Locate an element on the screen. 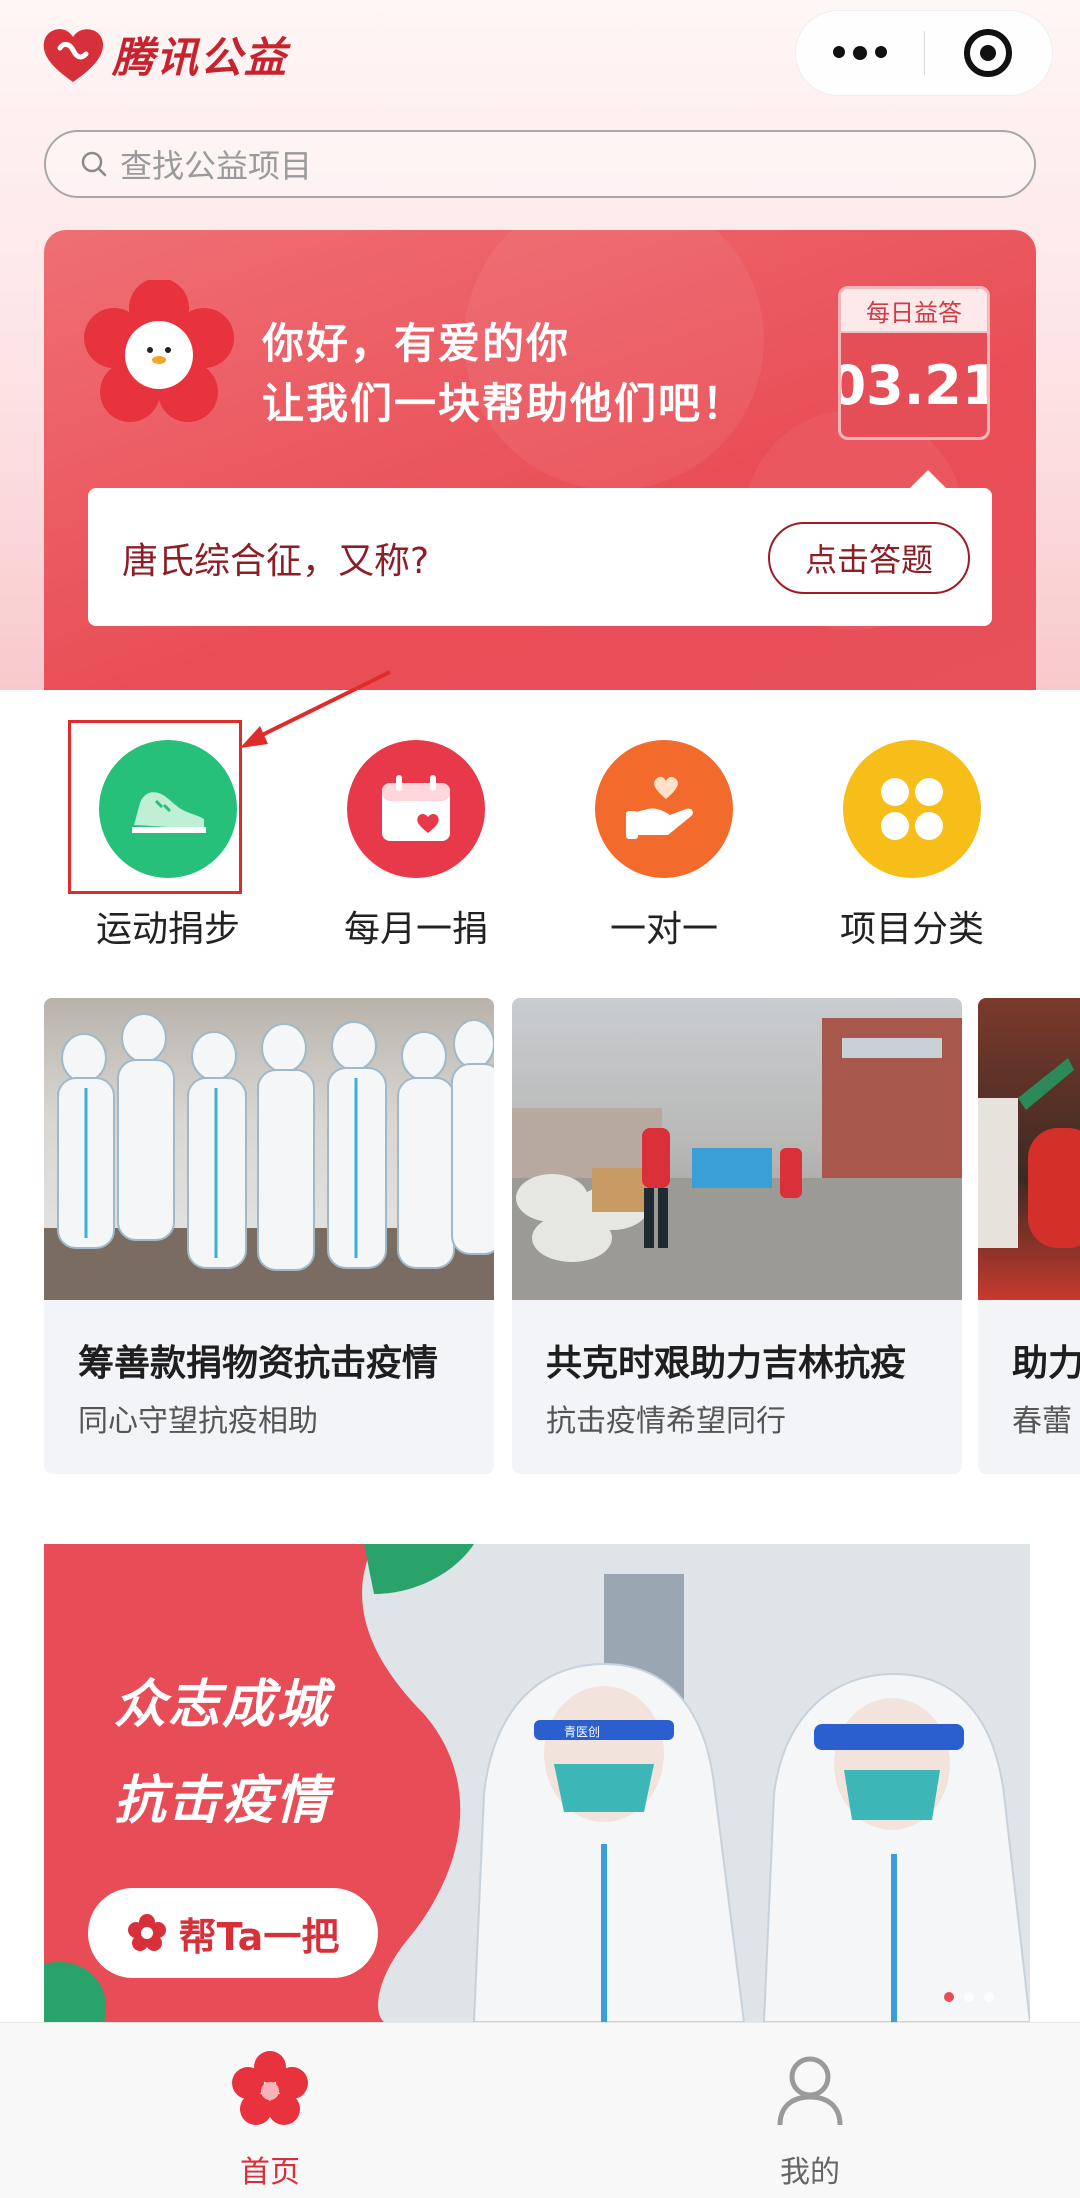 The height and width of the screenshot is (2198, 1080). project-card: 共克时艰助力吉林抗疫 抗击疫情希望同行 is located at coordinates (737, 1236).